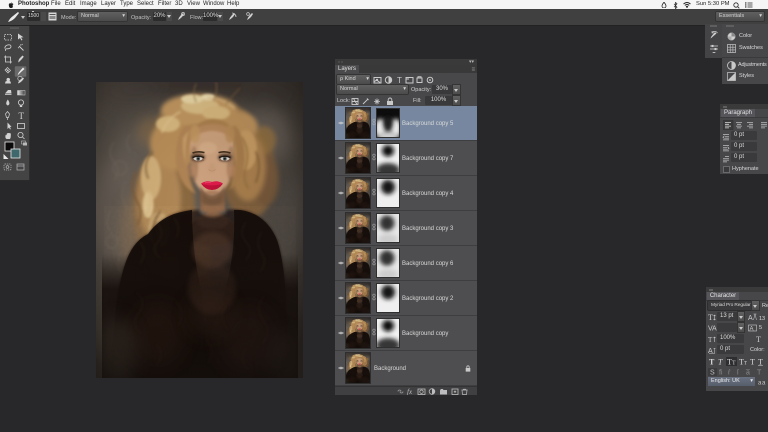 This screenshot has height=432, width=768. Describe the element at coordinates (748, 373) in the screenshot. I see `svg-text: a̅` at that location.